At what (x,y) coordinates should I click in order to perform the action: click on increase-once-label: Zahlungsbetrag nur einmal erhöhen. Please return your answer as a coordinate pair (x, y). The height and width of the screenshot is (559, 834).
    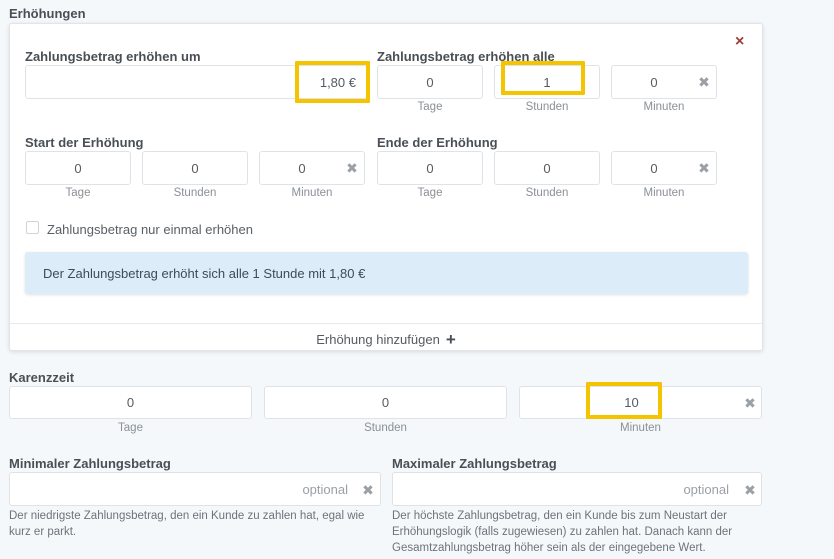
    Looking at the image, I should click on (150, 229).